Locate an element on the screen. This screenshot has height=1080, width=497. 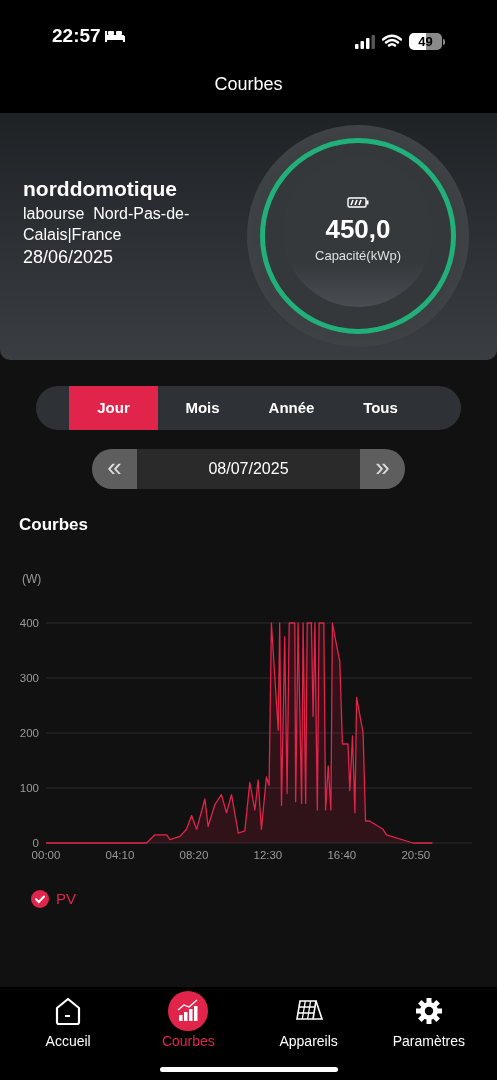
nav-tab: Accueil is located at coordinates (68, 1021).